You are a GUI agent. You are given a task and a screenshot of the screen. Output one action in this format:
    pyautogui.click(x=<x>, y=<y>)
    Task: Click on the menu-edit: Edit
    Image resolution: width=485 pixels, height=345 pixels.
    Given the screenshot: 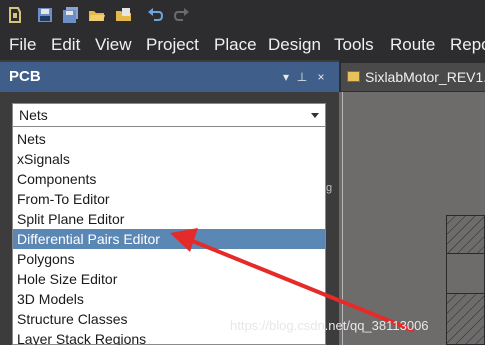 What is the action you would take?
    pyautogui.click(x=65, y=45)
    